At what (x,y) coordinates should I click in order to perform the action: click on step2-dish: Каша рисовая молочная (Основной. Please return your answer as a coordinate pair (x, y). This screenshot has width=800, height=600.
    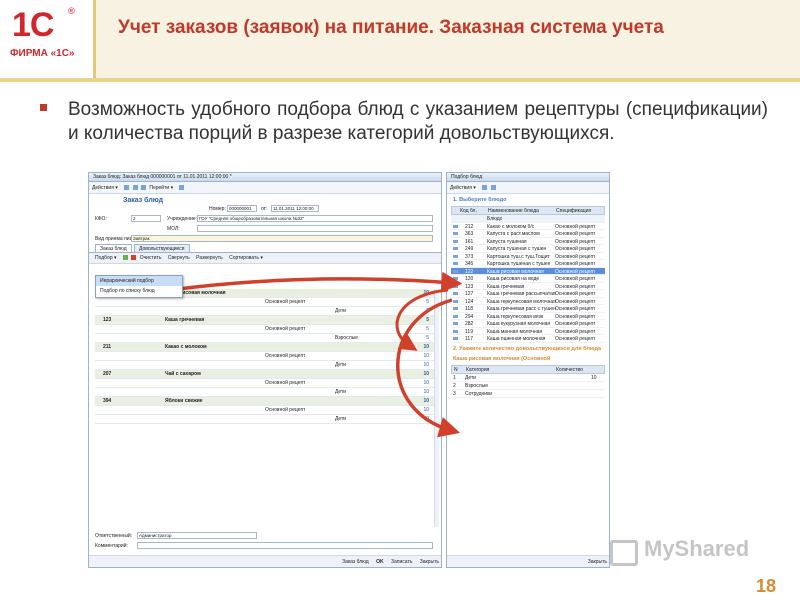
    Looking at the image, I should click on (502, 358).